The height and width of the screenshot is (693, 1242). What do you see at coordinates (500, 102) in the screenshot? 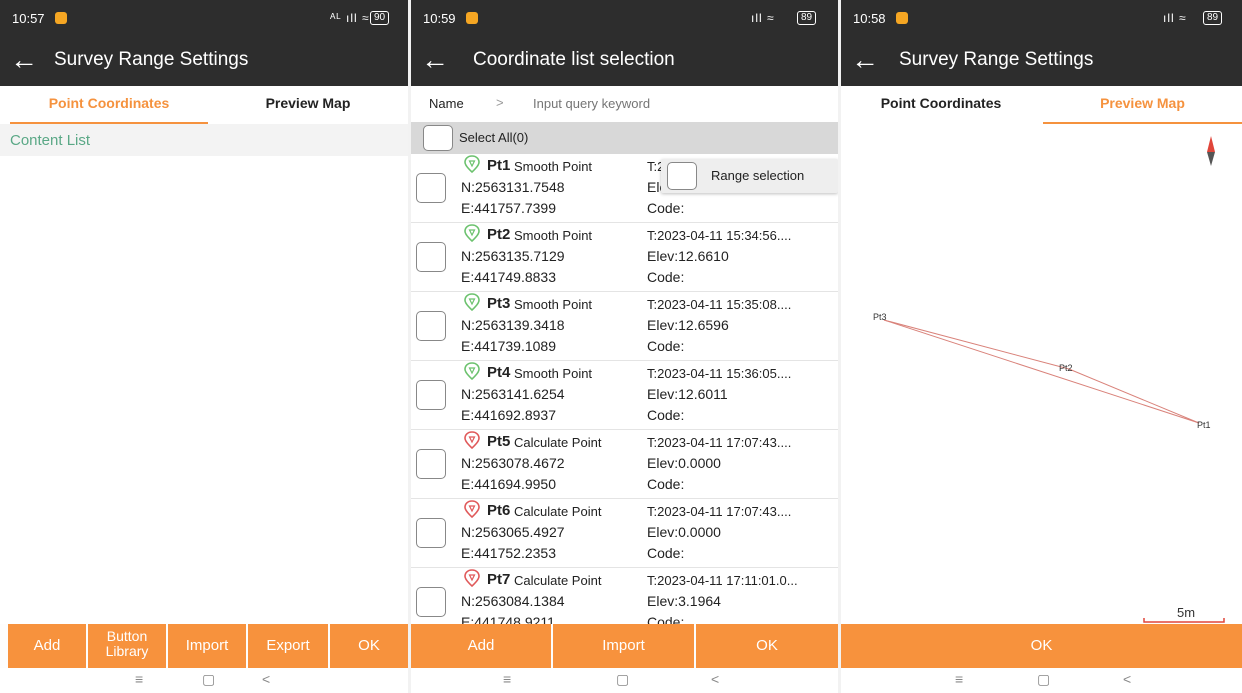
I see `chevron-right-icon: >` at bounding box center [500, 102].